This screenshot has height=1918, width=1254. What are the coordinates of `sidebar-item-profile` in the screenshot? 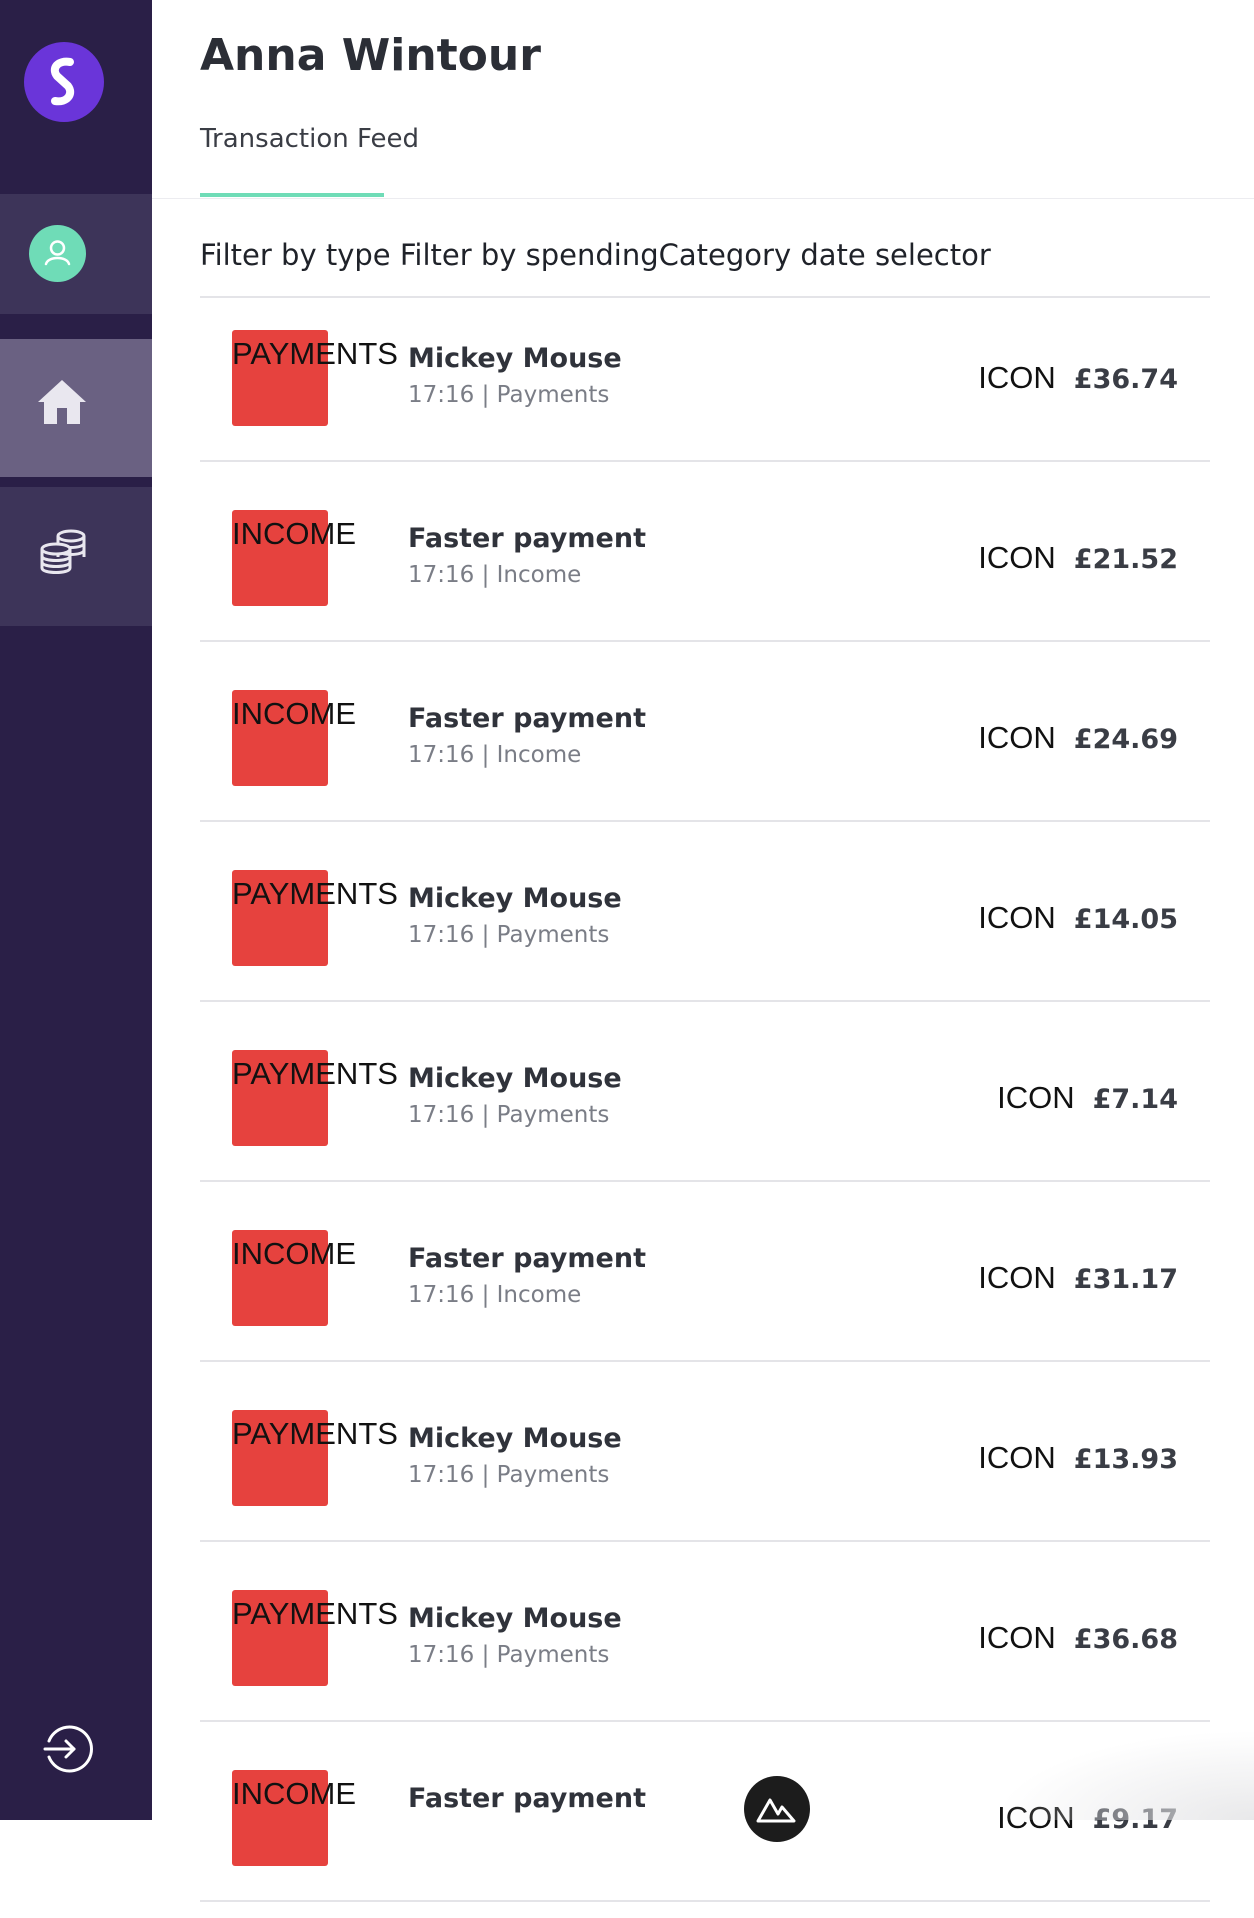 It's located at (76, 254).